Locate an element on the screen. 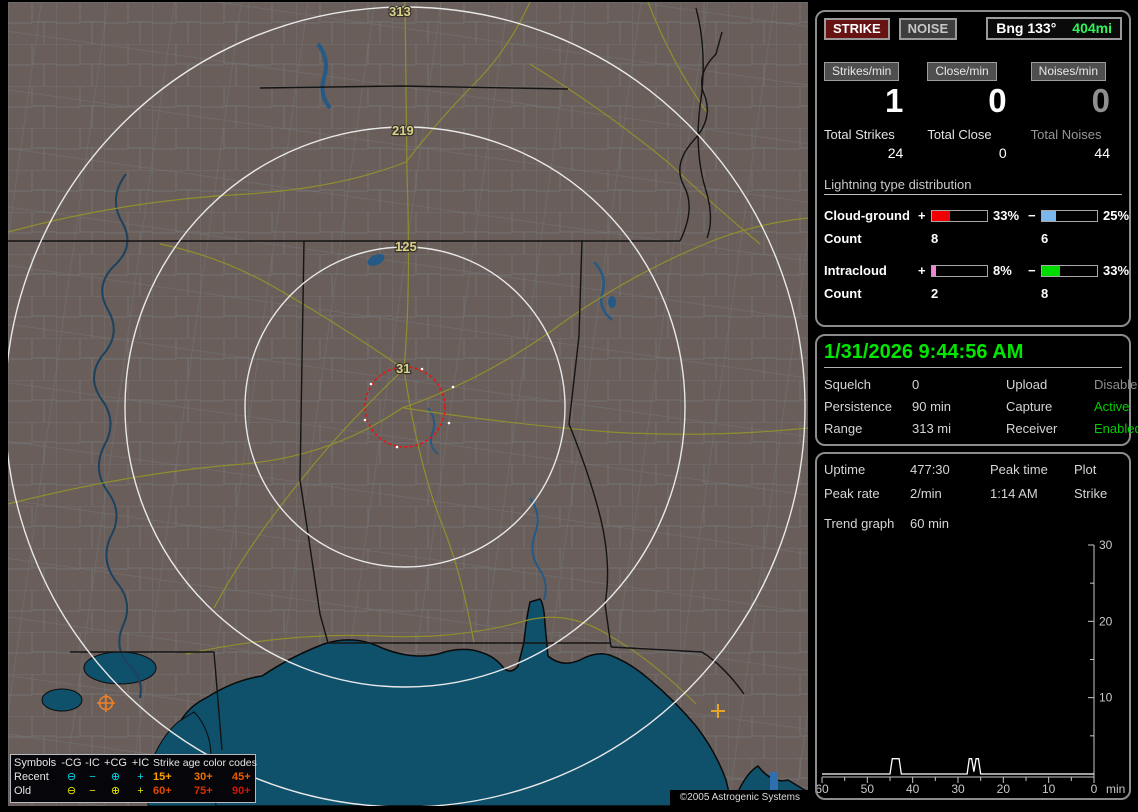 This screenshot has width=1138, height=812. svg-text: 0 is located at coordinates (1094, 789).